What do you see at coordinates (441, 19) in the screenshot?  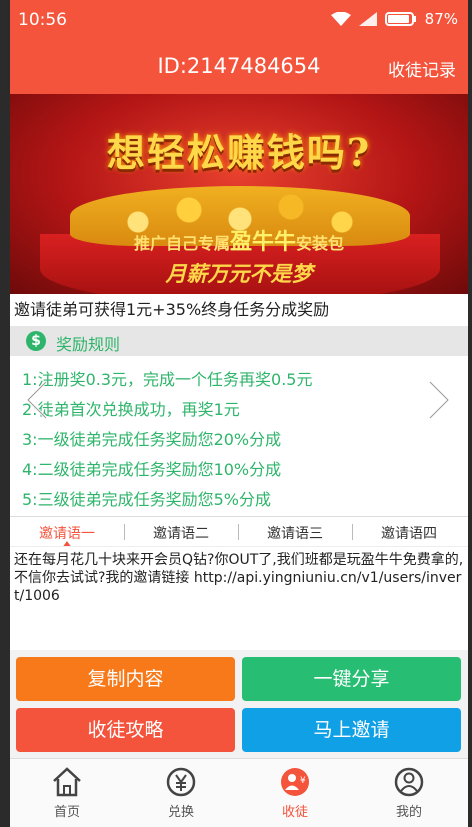 I see `battery-percent: 87%` at bounding box center [441, 19].